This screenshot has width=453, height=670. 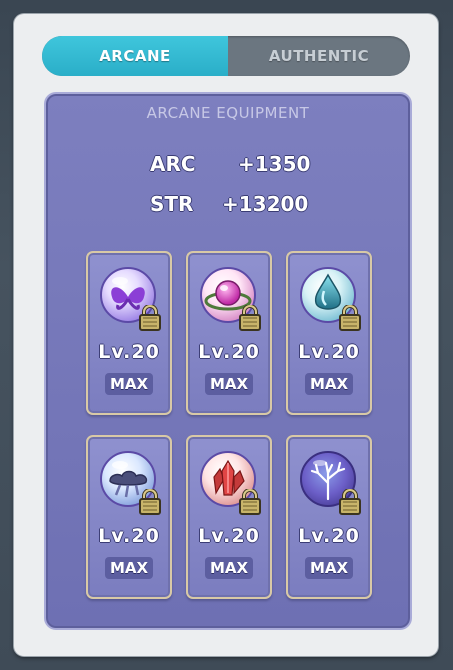 I want to click on symbol-slot-1: Lv.20 MAX, so click(x=129, y=333).